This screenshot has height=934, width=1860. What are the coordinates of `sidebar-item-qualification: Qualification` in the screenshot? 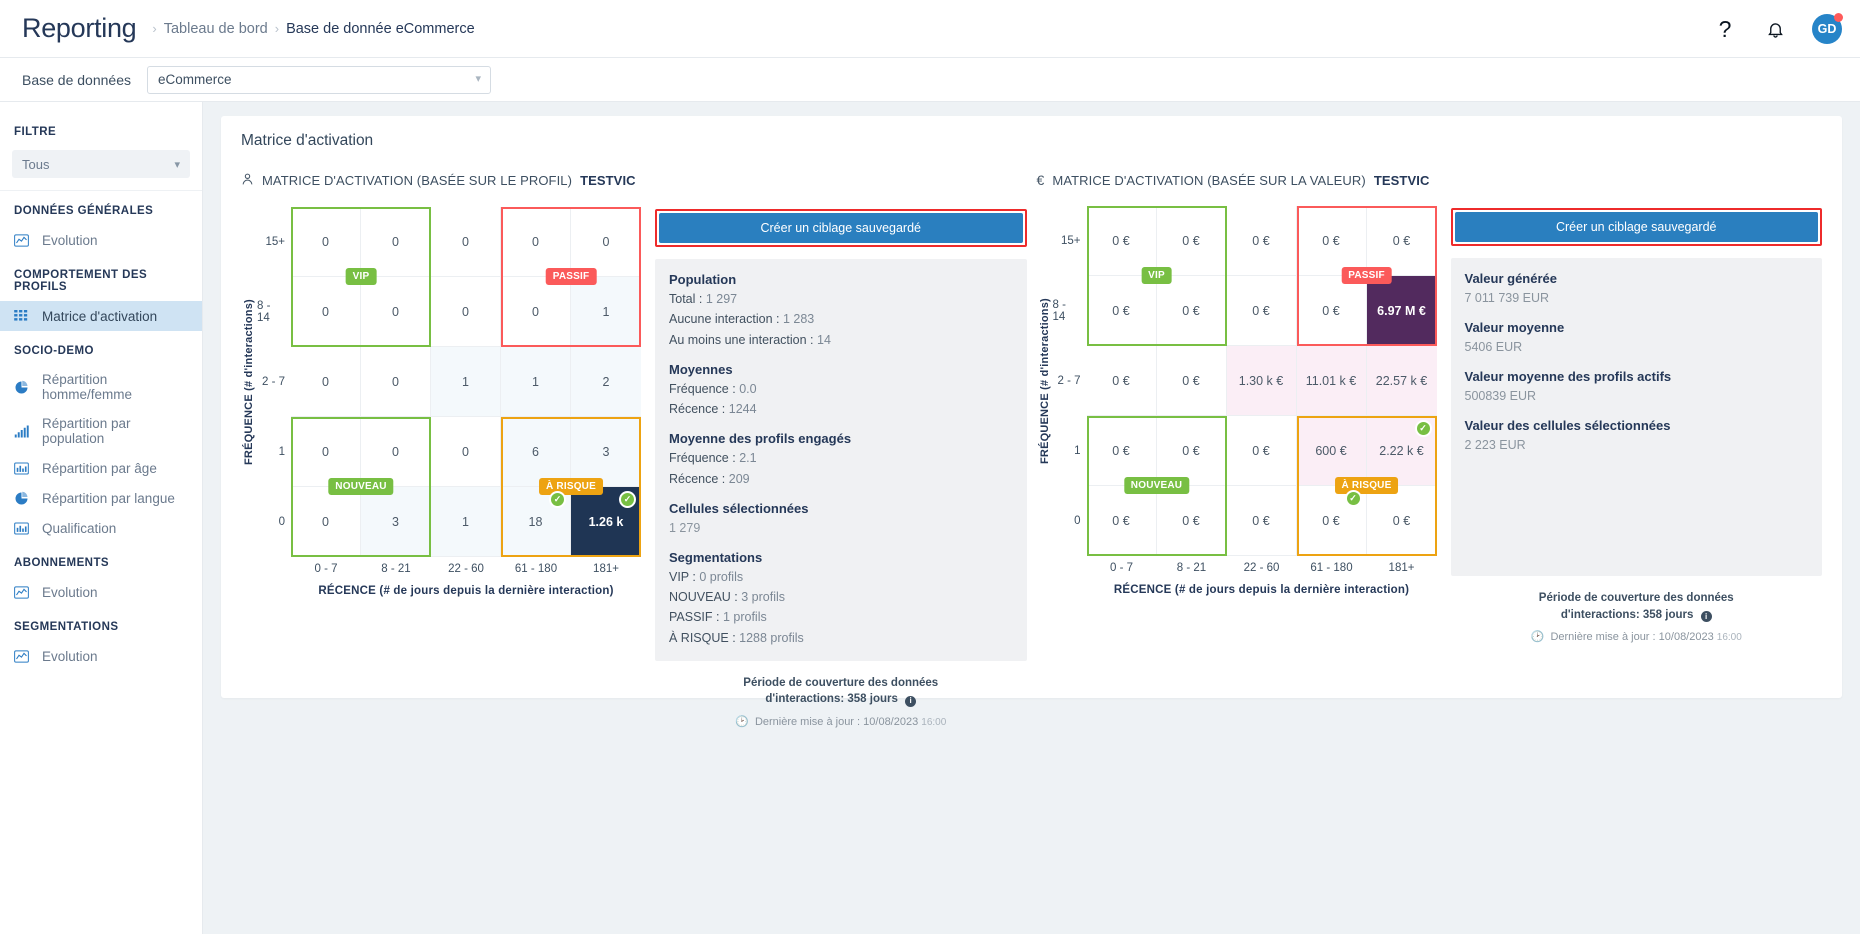 It's located at (101, 528).